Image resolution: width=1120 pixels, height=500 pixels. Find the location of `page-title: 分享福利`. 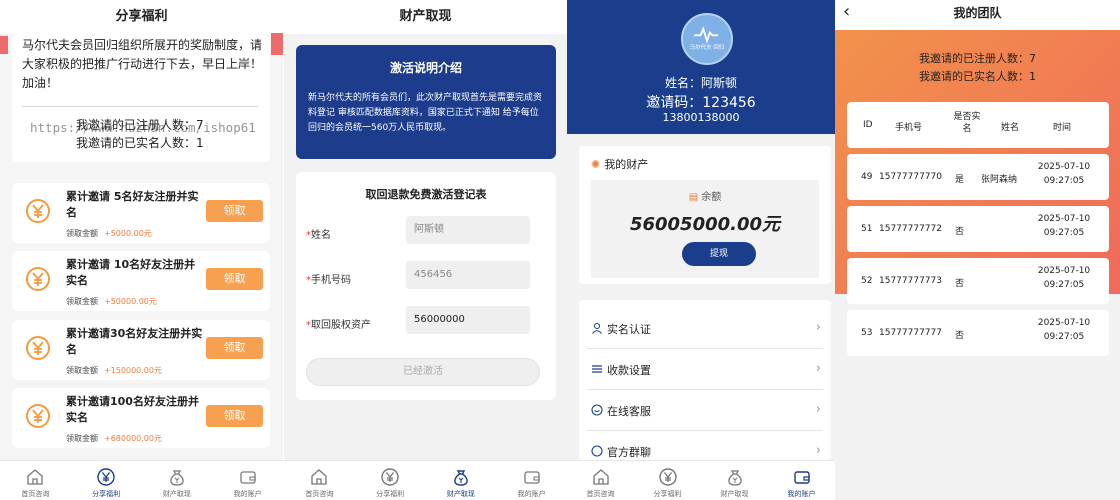

page-title: 分享福利 is located at coordinates (141, 17).